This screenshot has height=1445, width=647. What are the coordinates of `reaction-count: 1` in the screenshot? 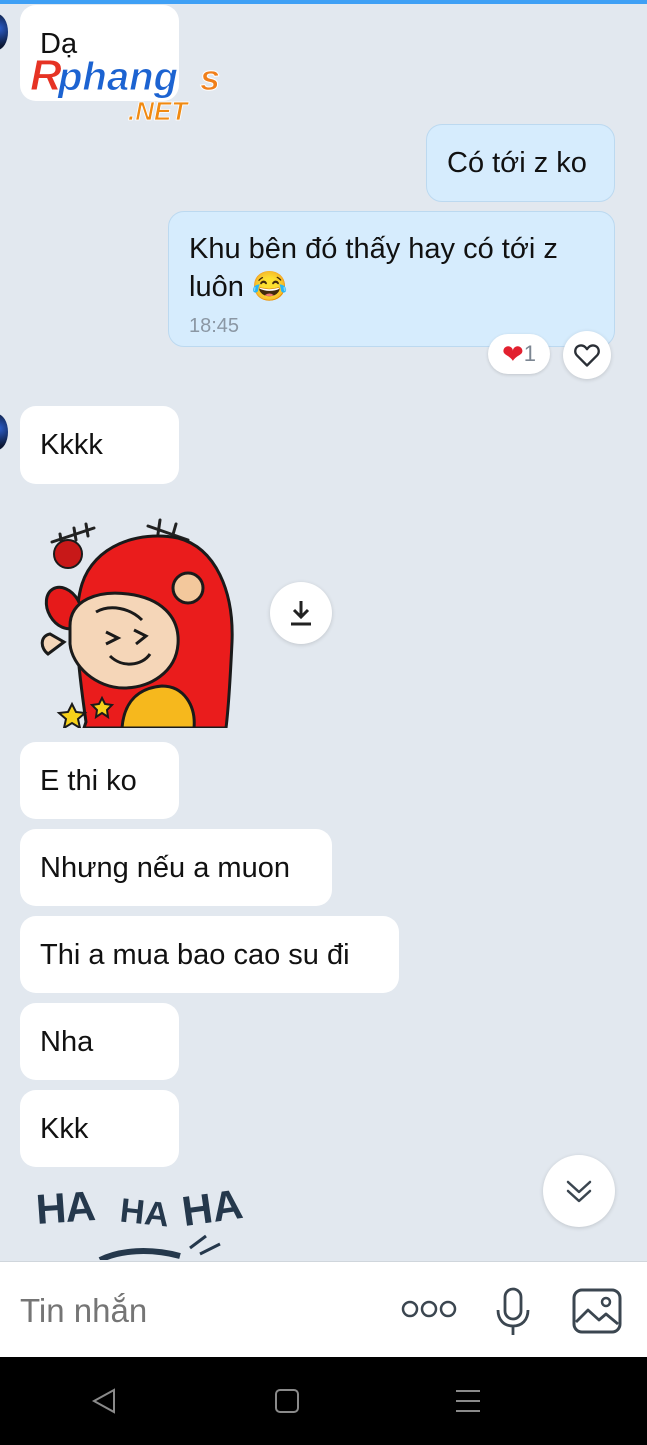 It's located at (530, 353).